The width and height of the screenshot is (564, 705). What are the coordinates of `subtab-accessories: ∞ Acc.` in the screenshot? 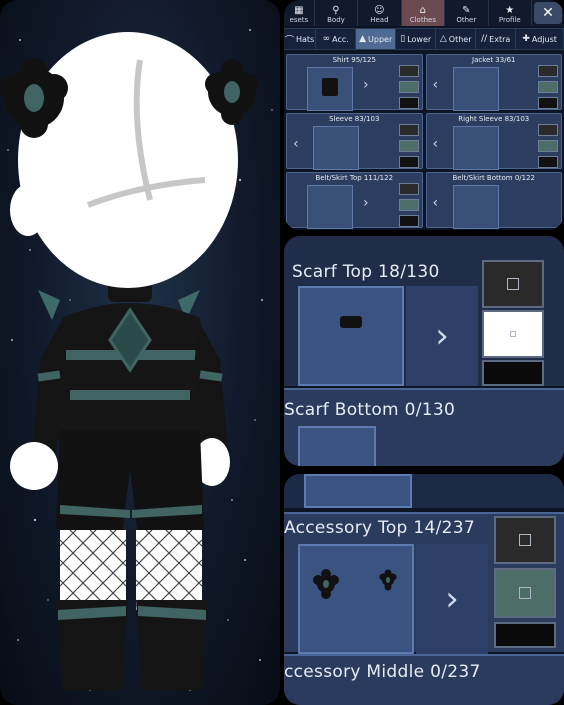 It's located at (336, 39).